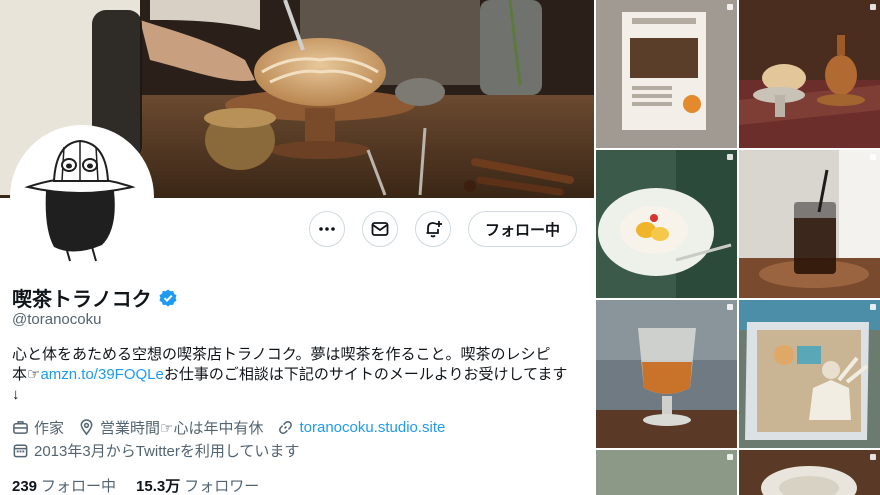 This screenshot has height=495, width=880. I want to click on bell-plus-icon, so click(434, 229).